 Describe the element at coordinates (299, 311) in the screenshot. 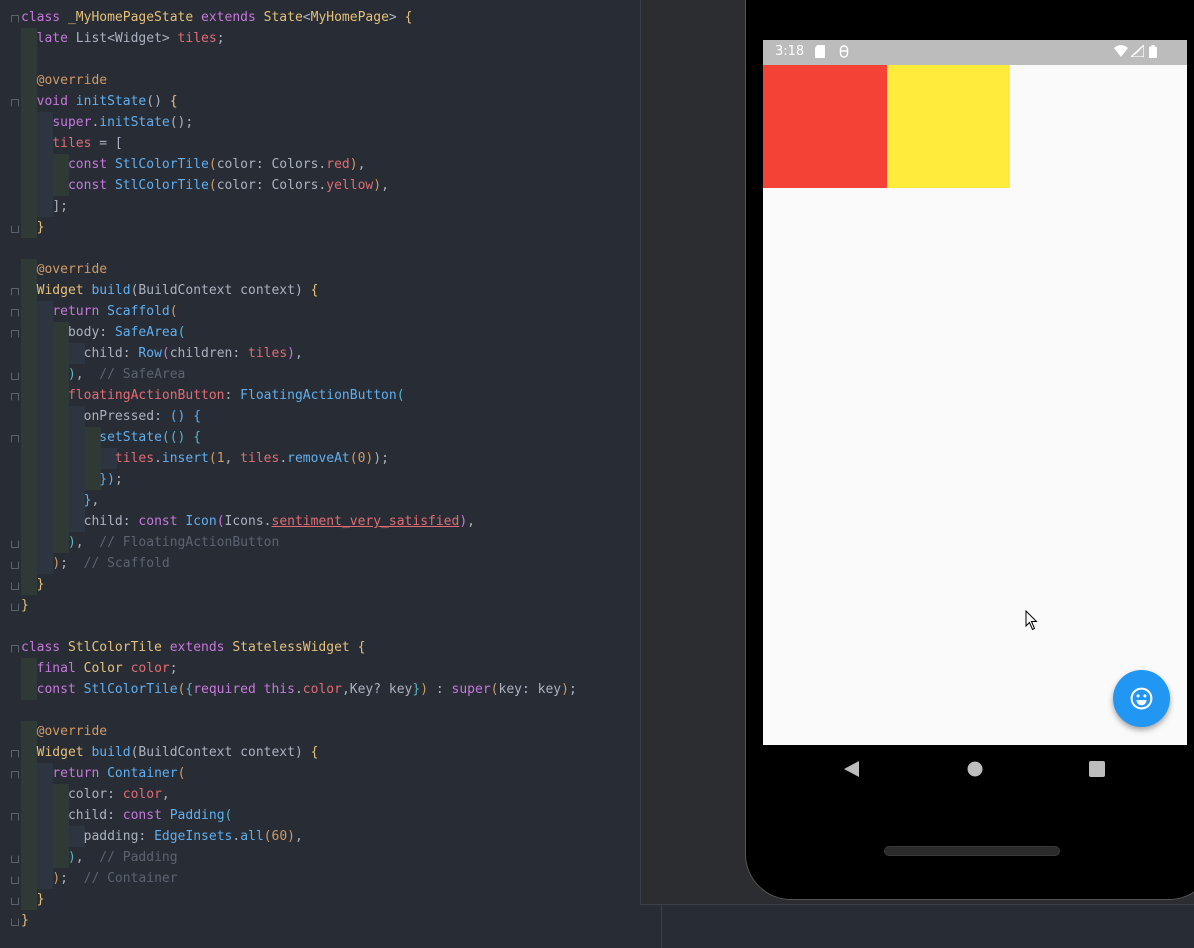

I see `code-line: return Scaffold(` at that location.